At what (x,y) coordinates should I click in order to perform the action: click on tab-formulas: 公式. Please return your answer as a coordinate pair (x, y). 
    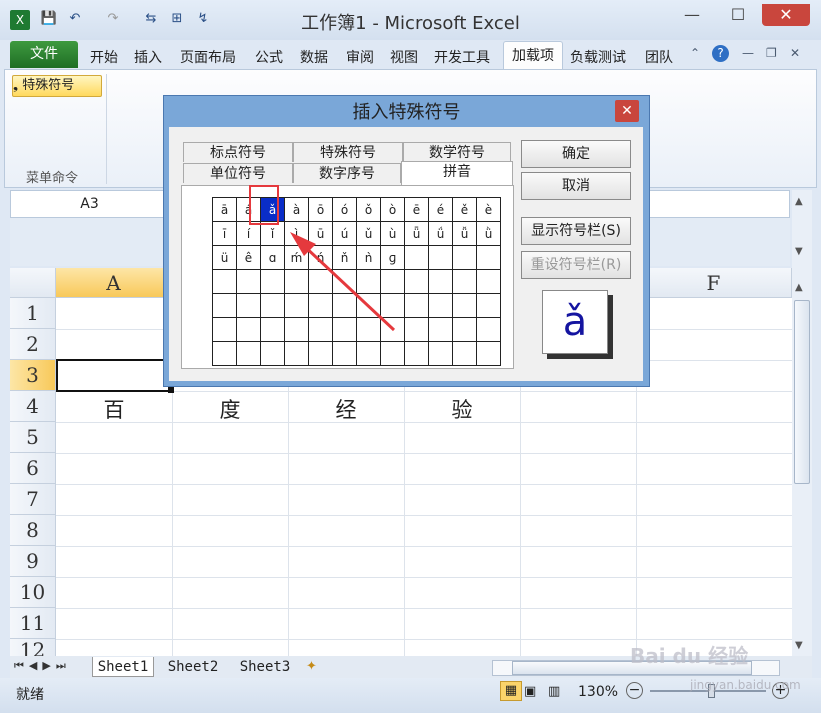
    Looking at the image, I should click on (269, 57).